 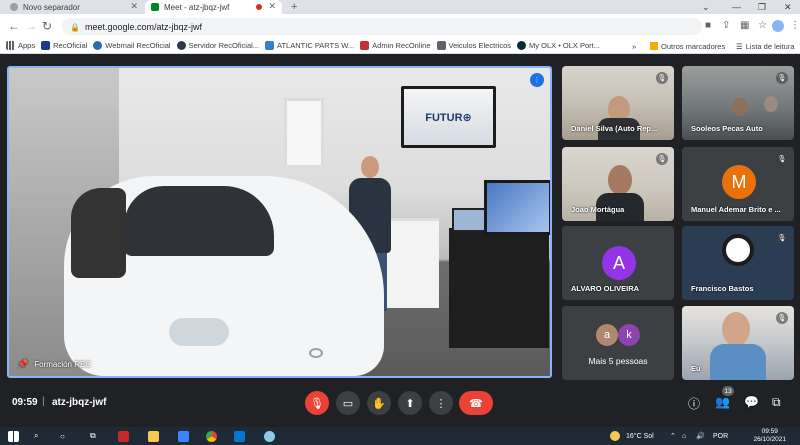 I want to click on profile-avatar-icon, so click(x=778, y=26).